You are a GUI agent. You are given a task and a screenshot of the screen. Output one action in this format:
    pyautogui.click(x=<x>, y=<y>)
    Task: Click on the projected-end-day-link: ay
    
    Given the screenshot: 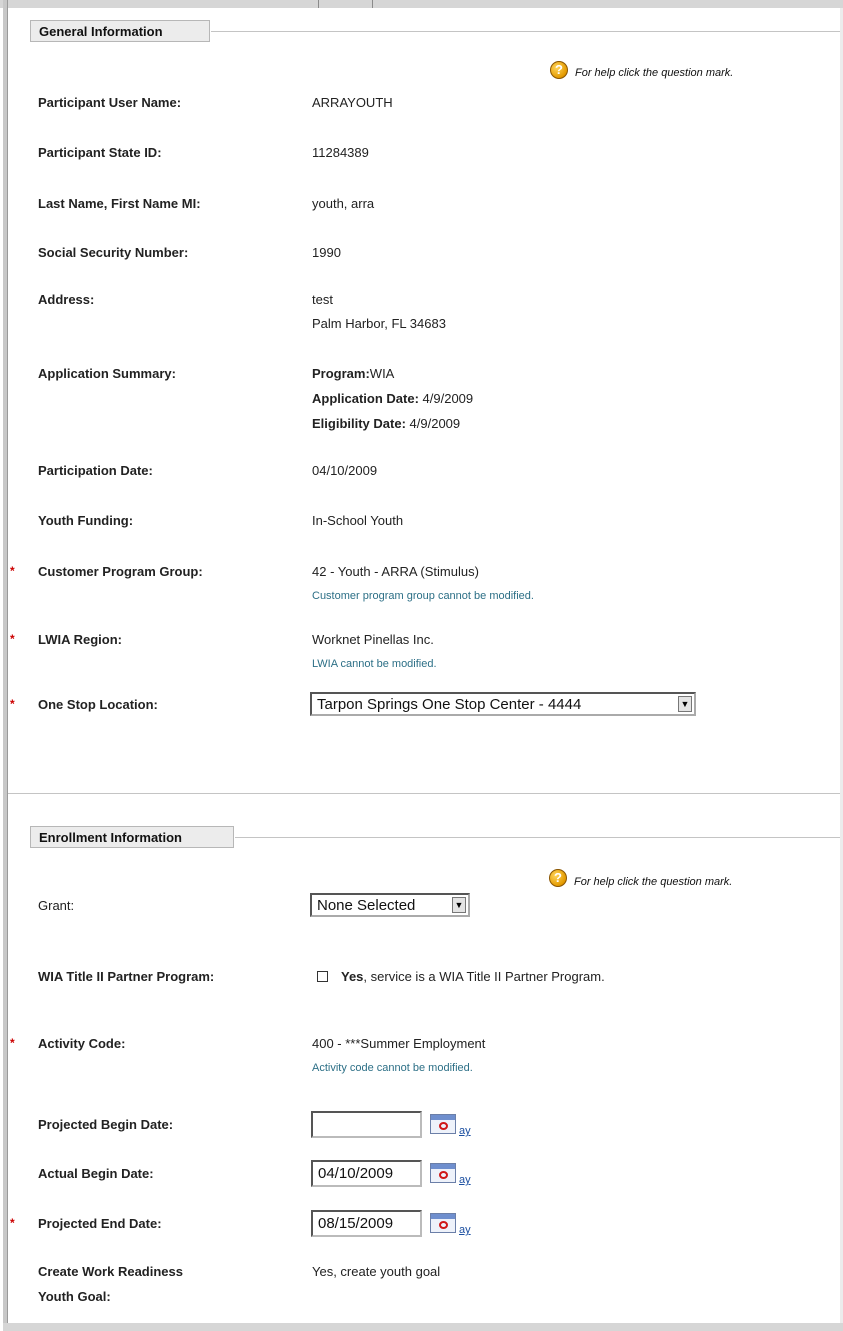 What is the action you would take?
    pyautogui.click(x=465, y=1230)
    